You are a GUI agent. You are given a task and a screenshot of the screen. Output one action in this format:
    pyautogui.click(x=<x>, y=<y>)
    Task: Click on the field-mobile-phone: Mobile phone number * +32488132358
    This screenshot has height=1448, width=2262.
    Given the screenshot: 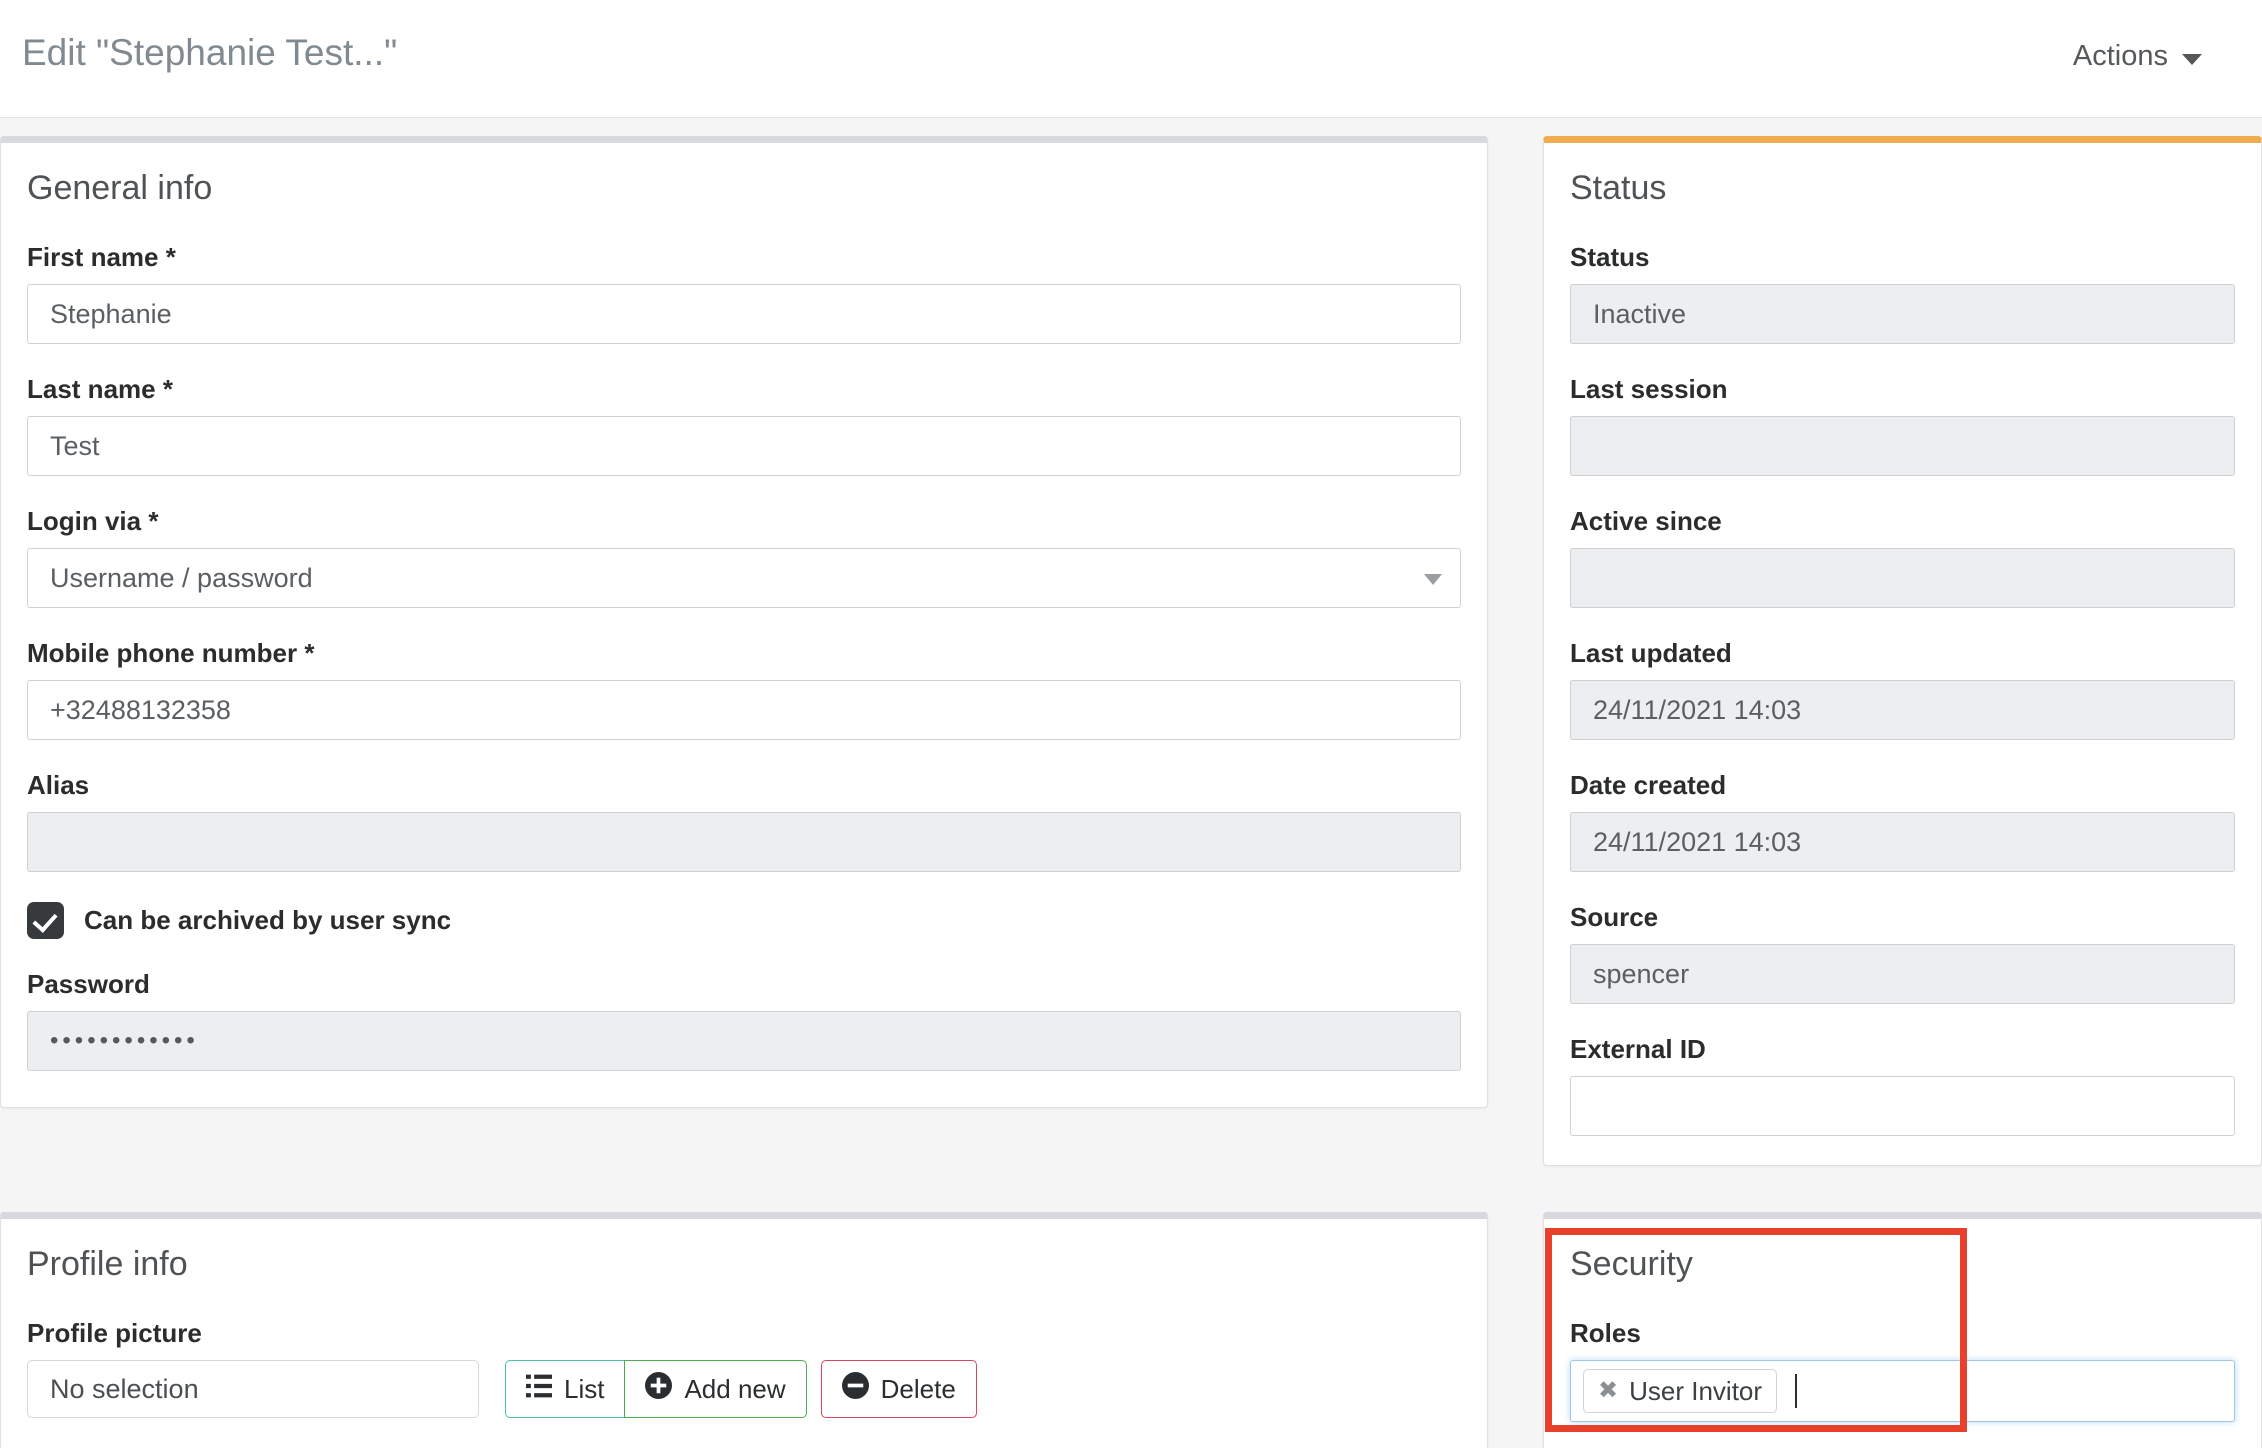 What is the action you would take?
    pyautogui.click(x=744, y=689)
    